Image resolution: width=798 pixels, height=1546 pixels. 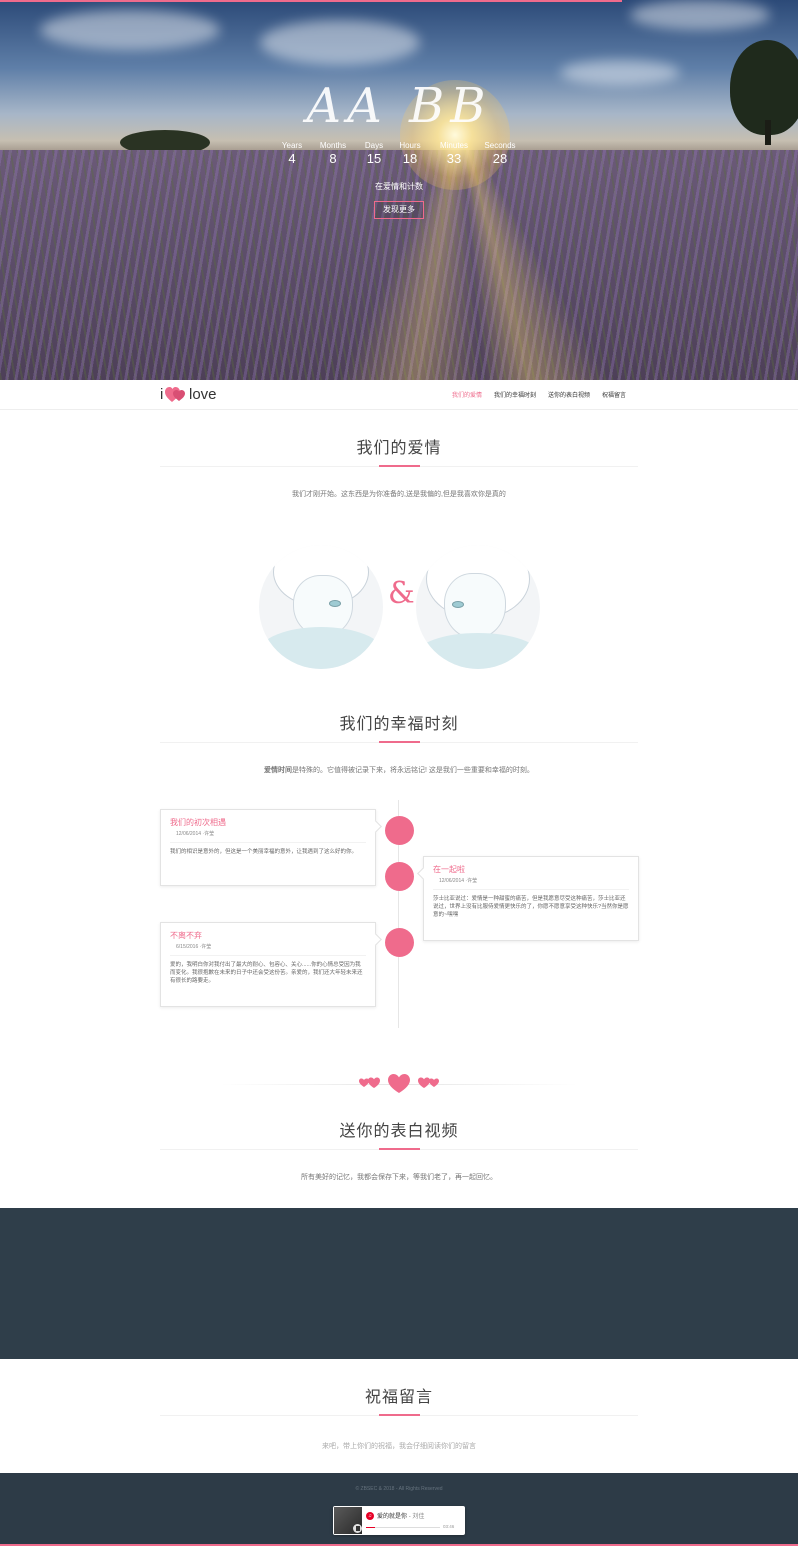 What do you see at coordinates (321, 607) in the screenshot?
I see `boy-avatar` at bounding box center [321, 607].